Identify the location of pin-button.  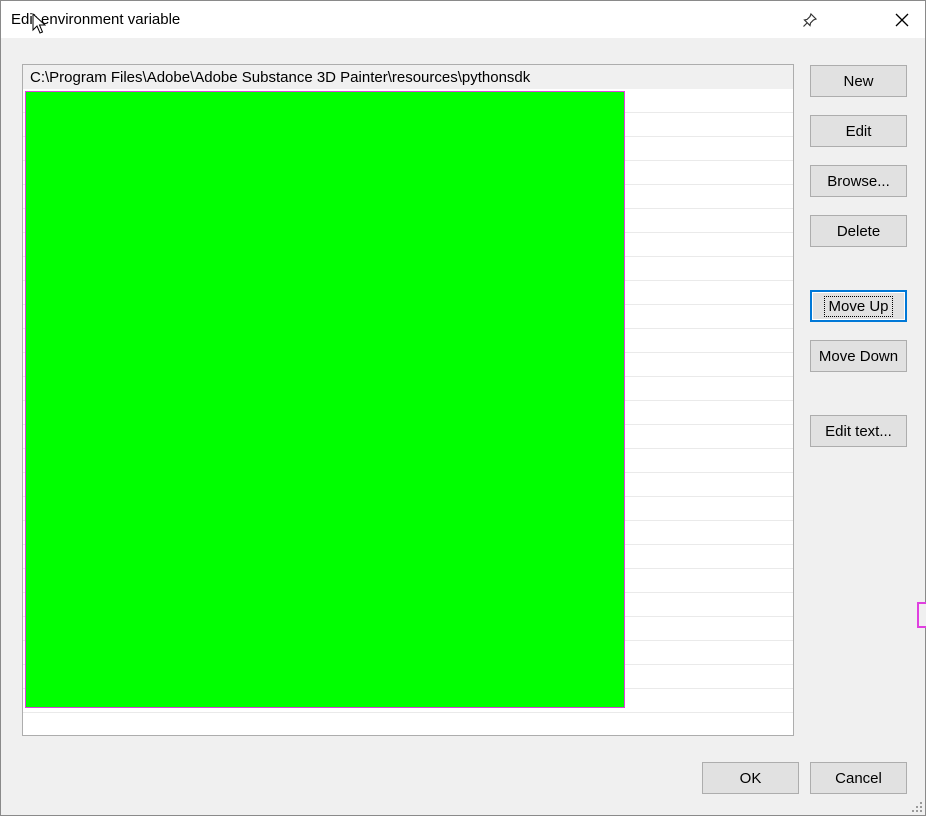
(810, 19).